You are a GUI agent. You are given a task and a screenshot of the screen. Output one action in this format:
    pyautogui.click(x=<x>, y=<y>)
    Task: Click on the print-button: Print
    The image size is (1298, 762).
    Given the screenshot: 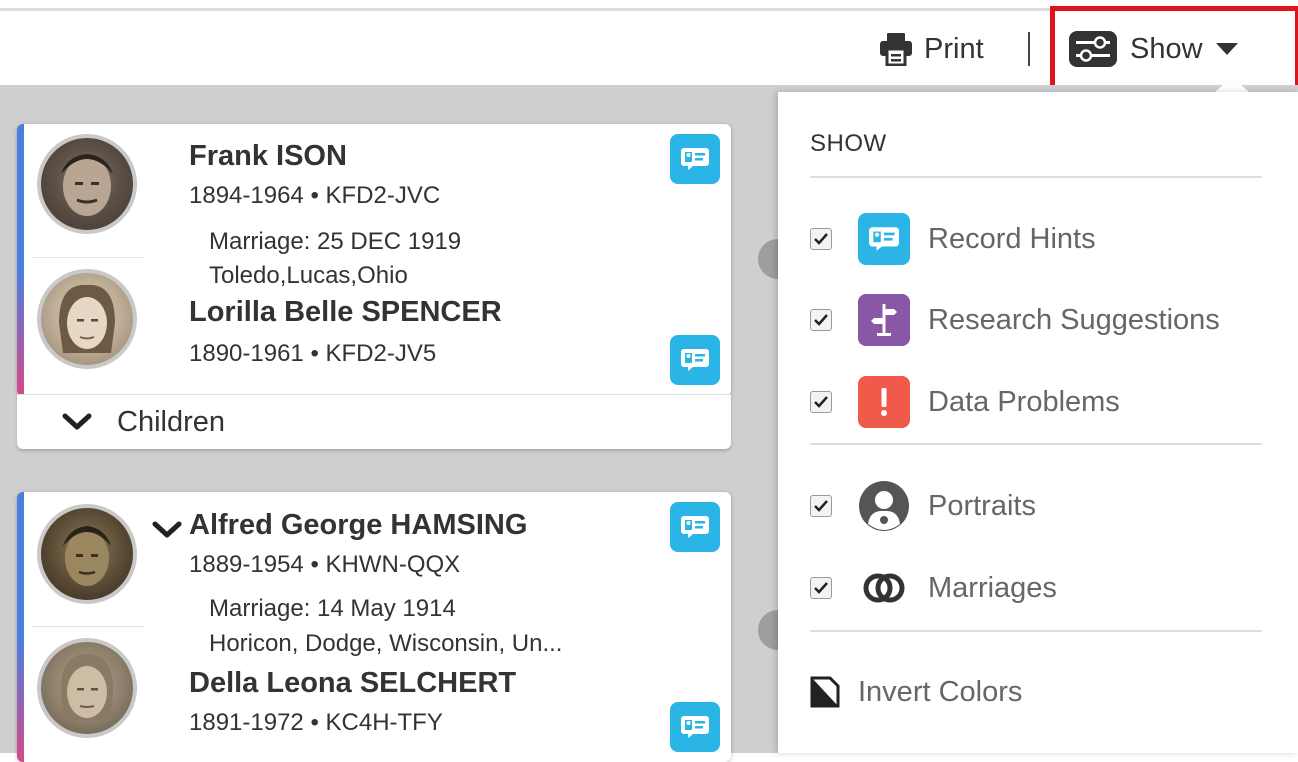 What is the action you would take?
    pyautogui.click(x=931, y=49)
    